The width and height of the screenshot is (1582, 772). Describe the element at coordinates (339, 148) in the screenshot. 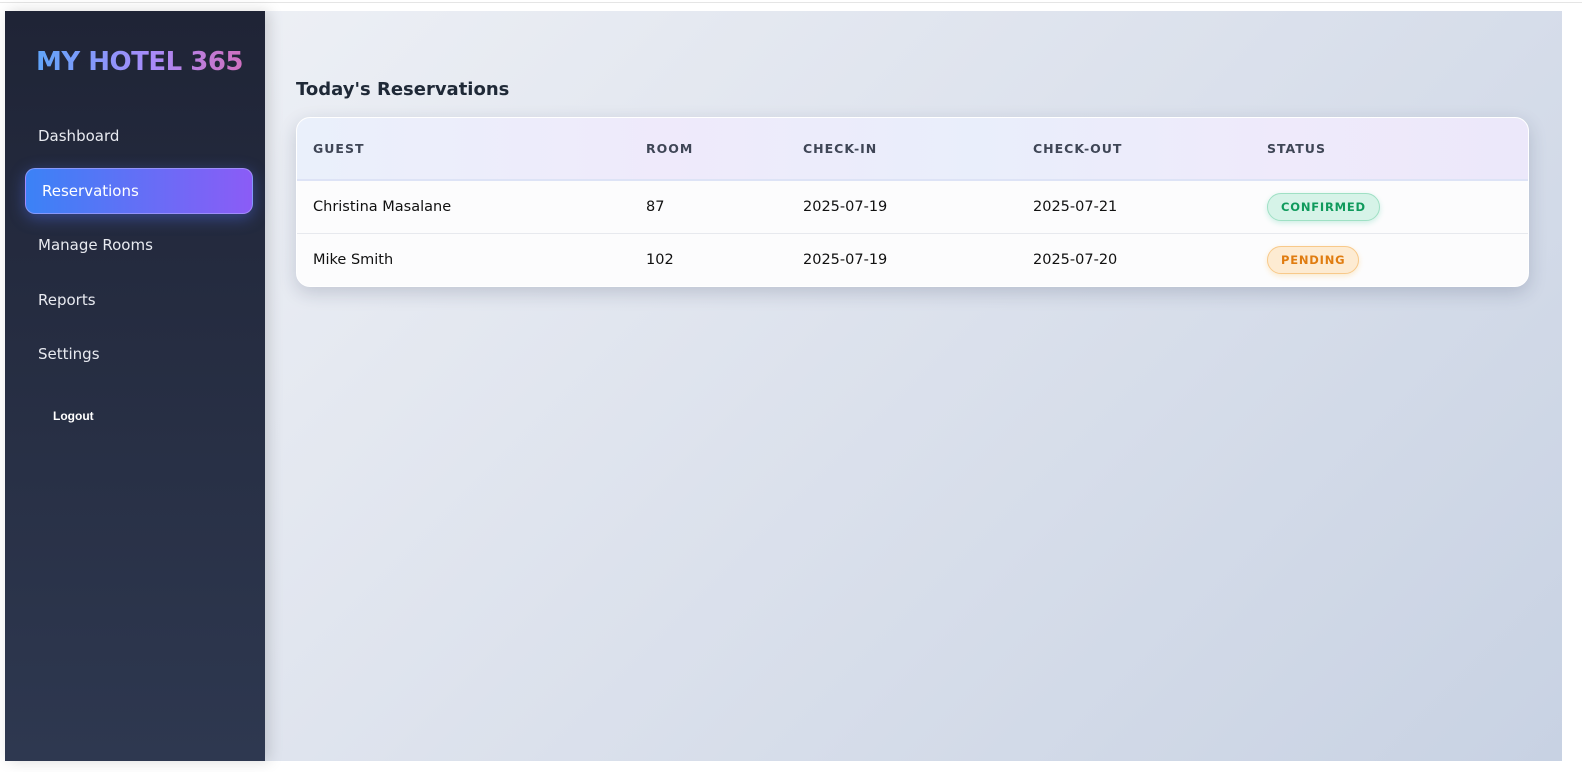

I see `column-header-guest: GUEST` at that location.